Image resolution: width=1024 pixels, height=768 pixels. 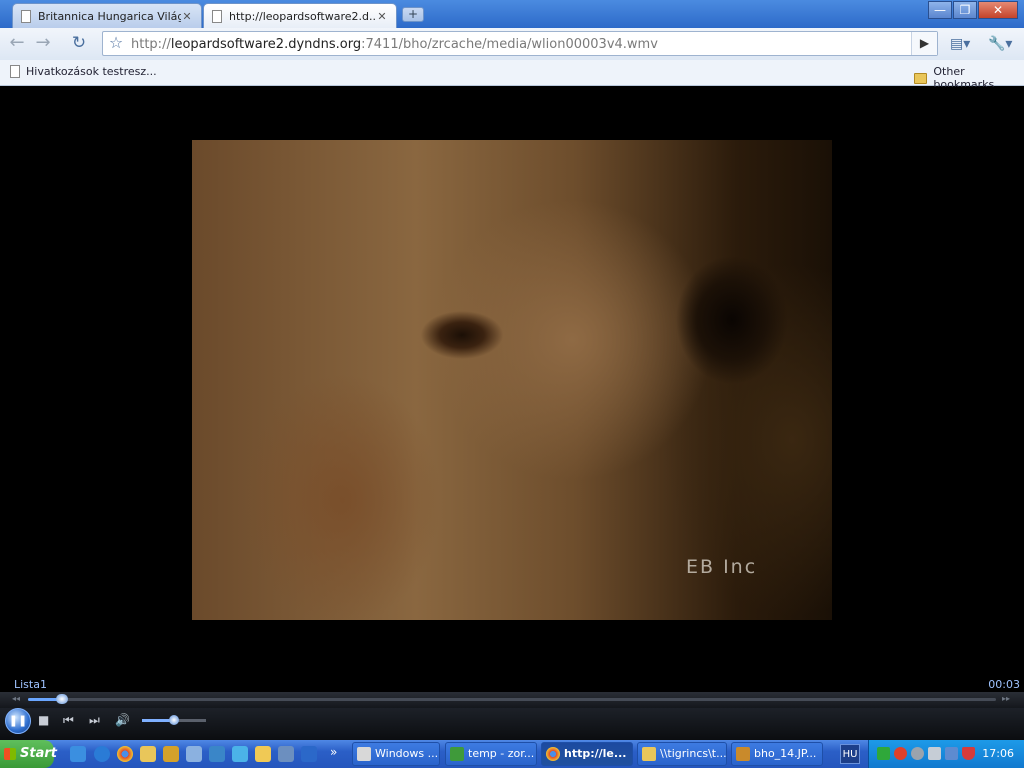 I want to click on explorer-icon, so click(x=148, y=754).